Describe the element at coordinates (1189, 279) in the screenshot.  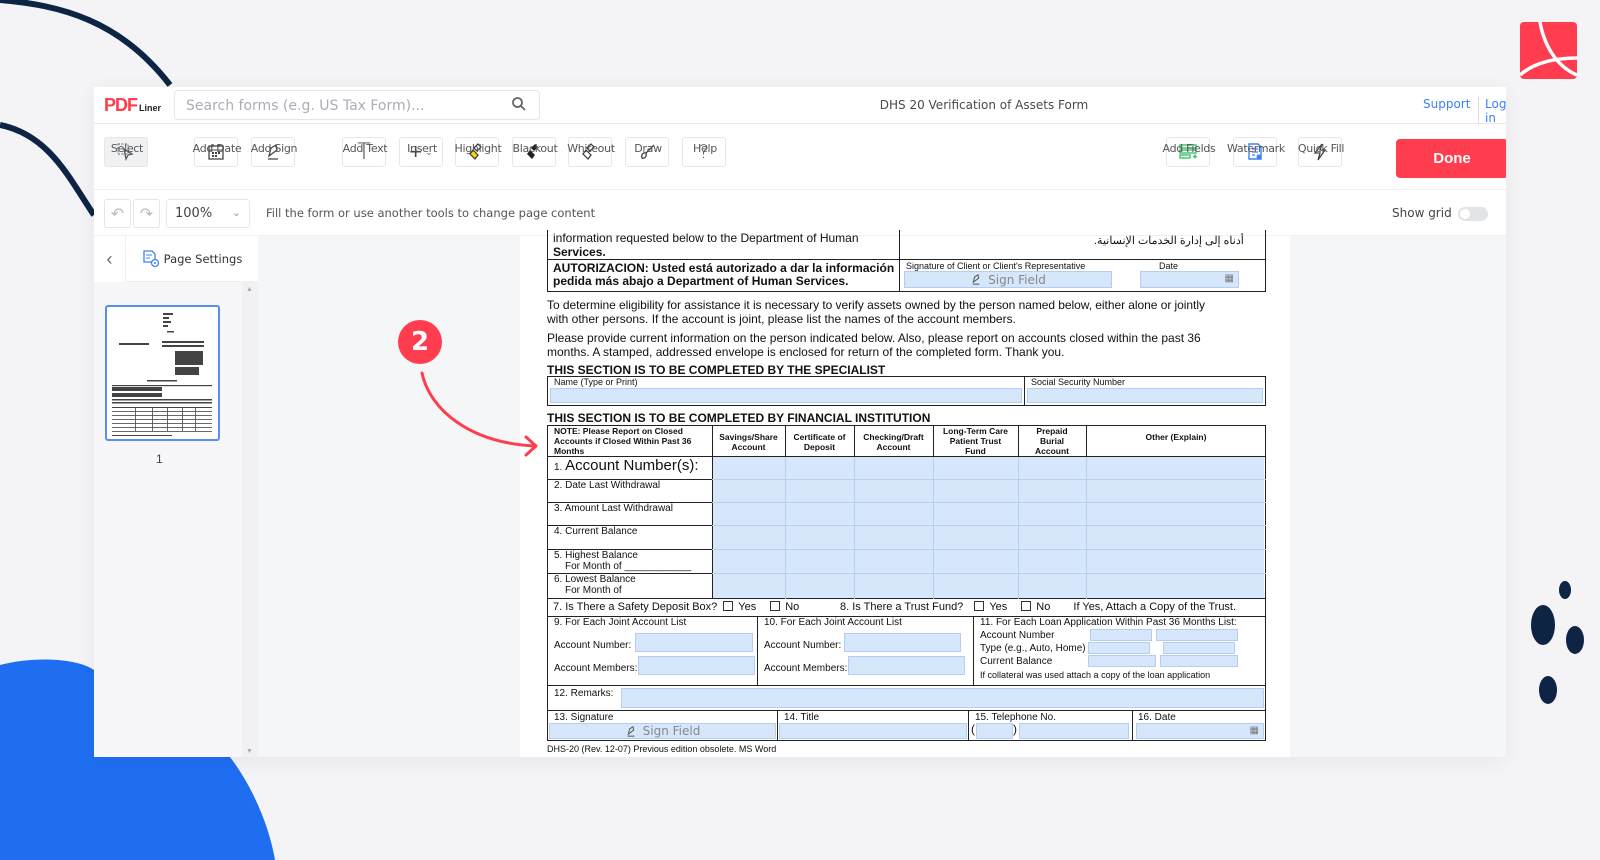
I see `client-date-field: ▦` at that location.